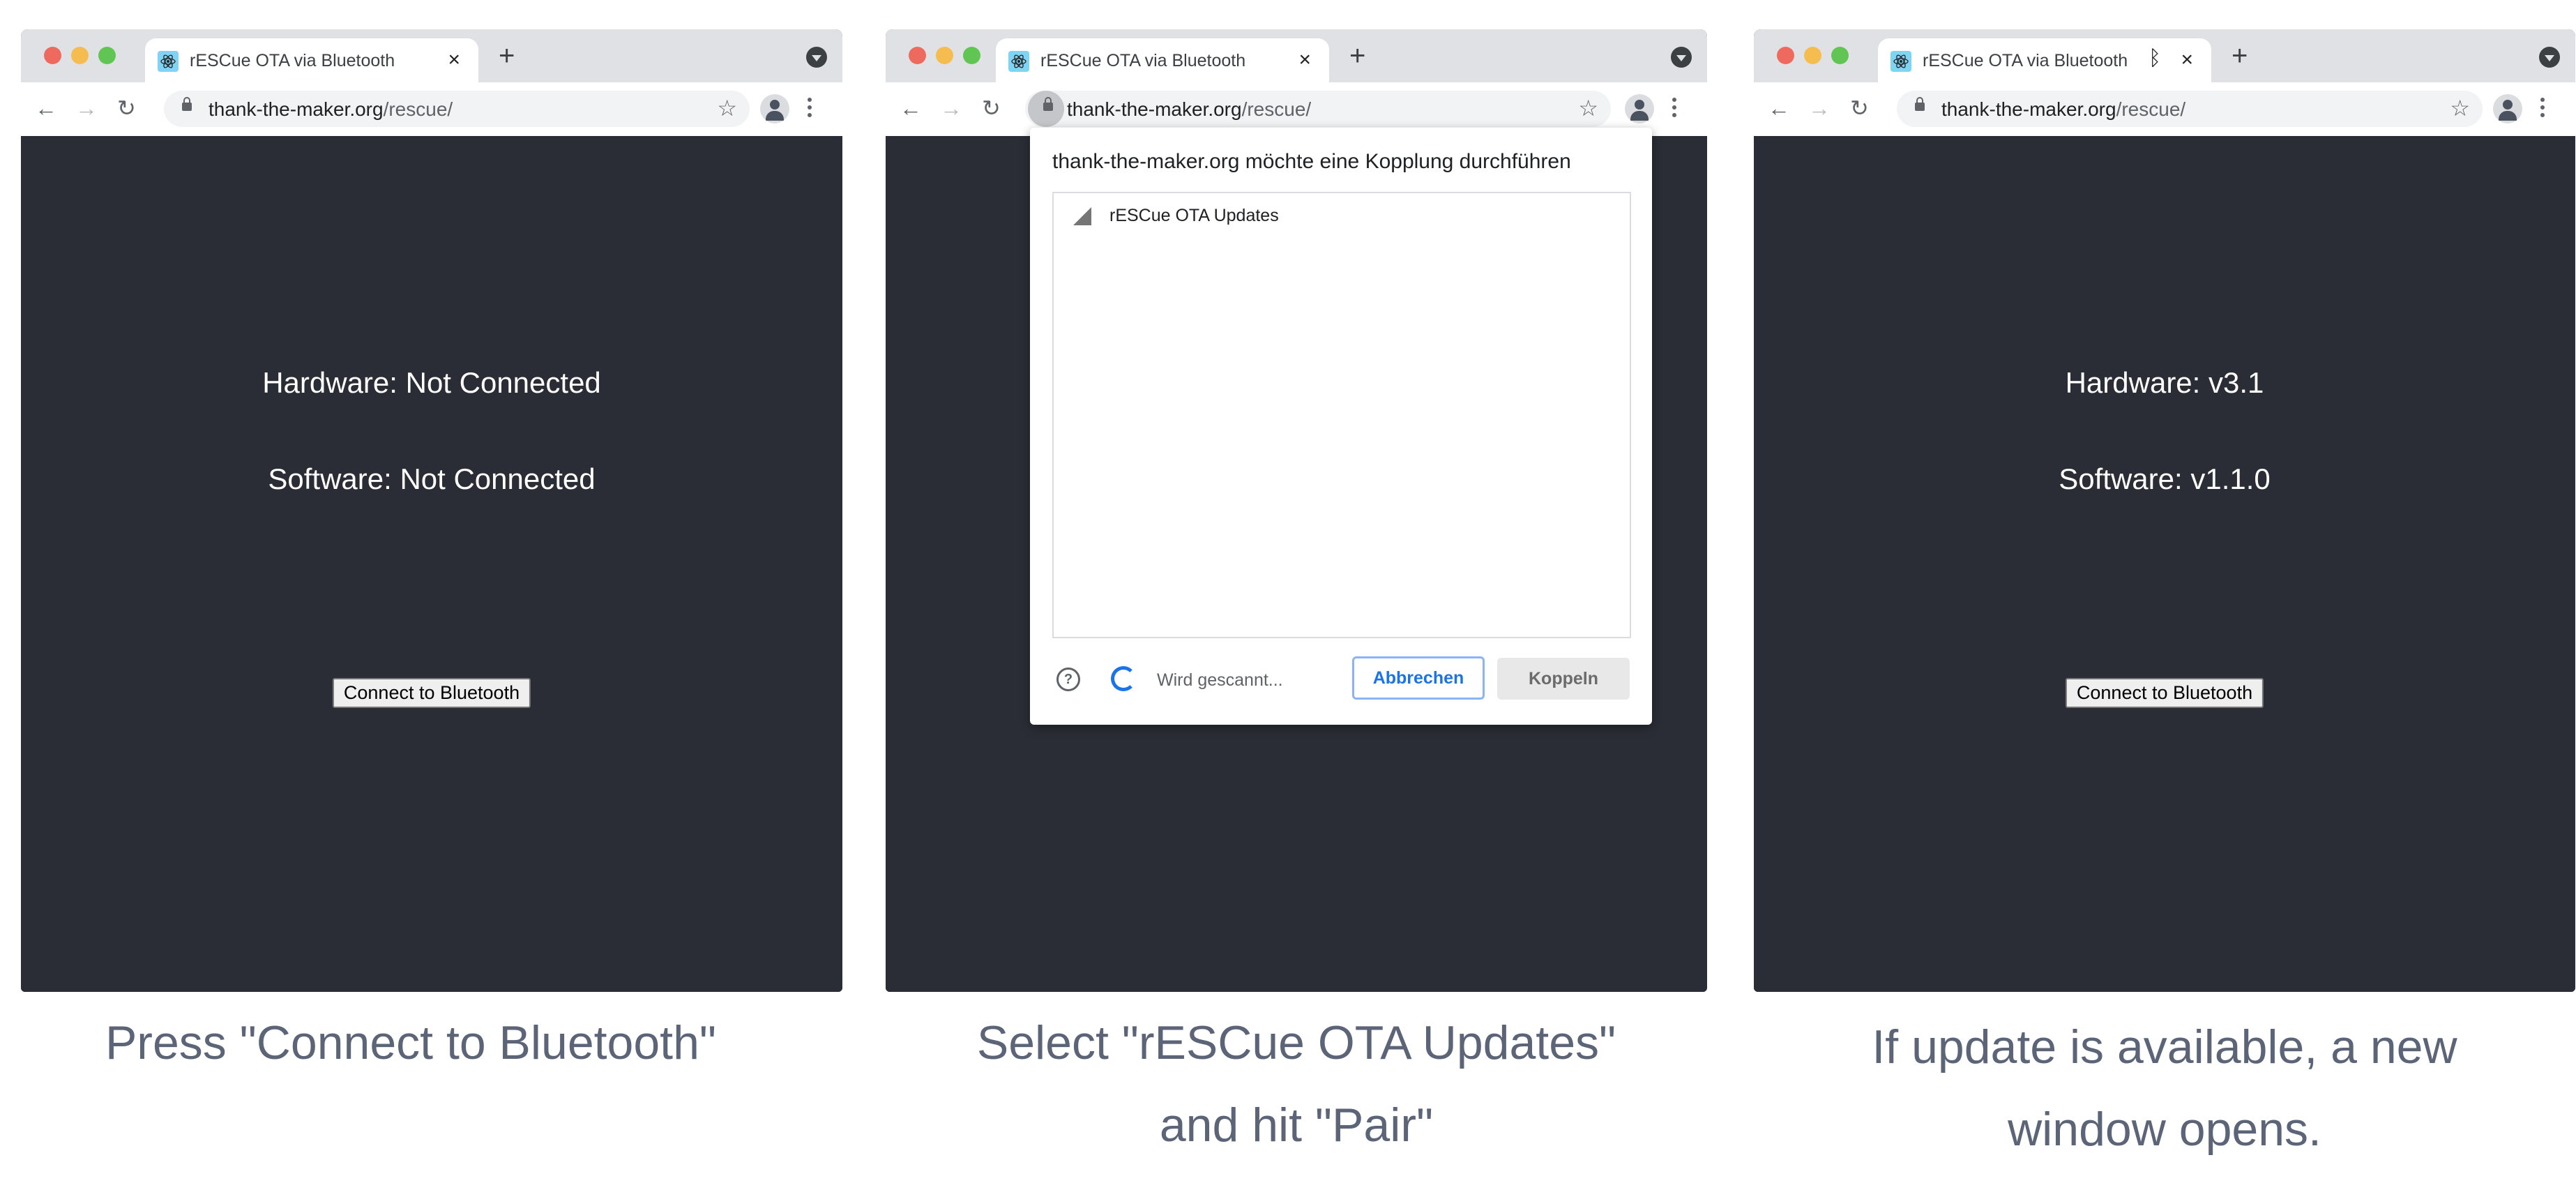 The width and height of the screenshot is (2576, 1183). I want to click on browser-tab: rESCue OTA via Bluetooth ᛒ ×, so click(2044, 60).